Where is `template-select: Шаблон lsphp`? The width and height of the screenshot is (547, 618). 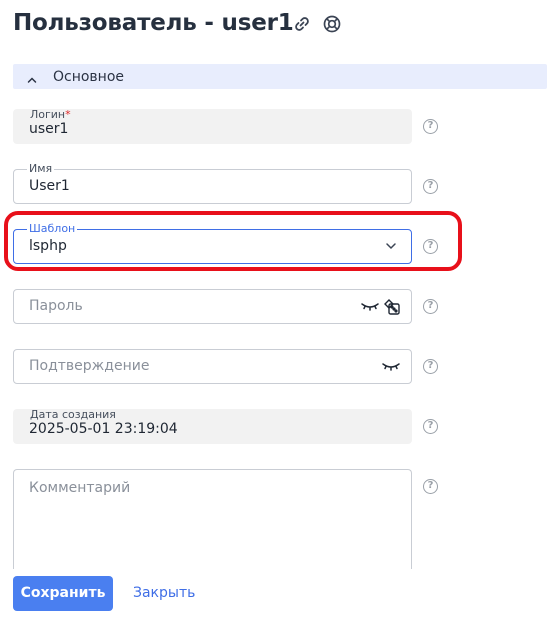
template-select: Шаблон lsphp is located at coordinates (212, 243).